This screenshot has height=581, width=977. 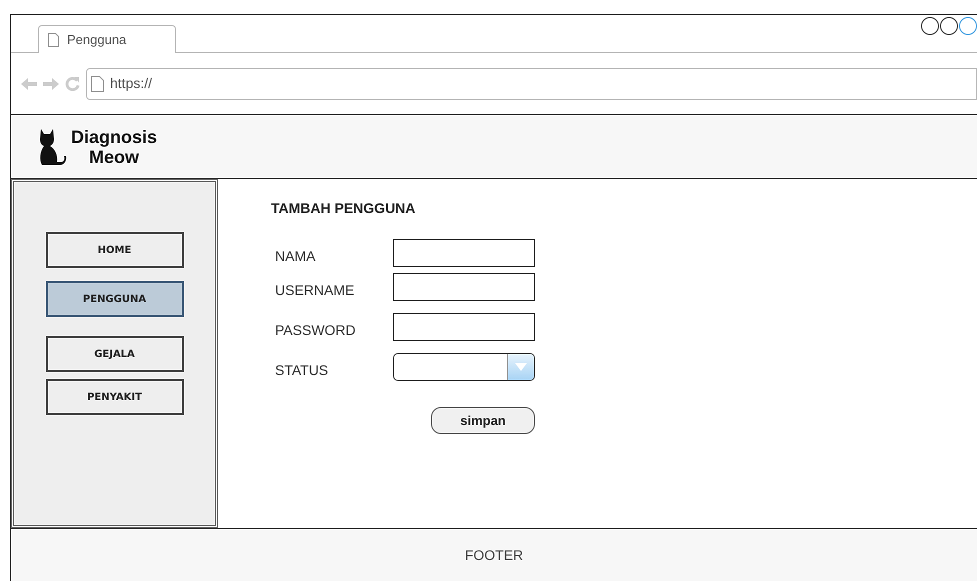 I want to click on address-bar: https://, so click(x=531, y=84).